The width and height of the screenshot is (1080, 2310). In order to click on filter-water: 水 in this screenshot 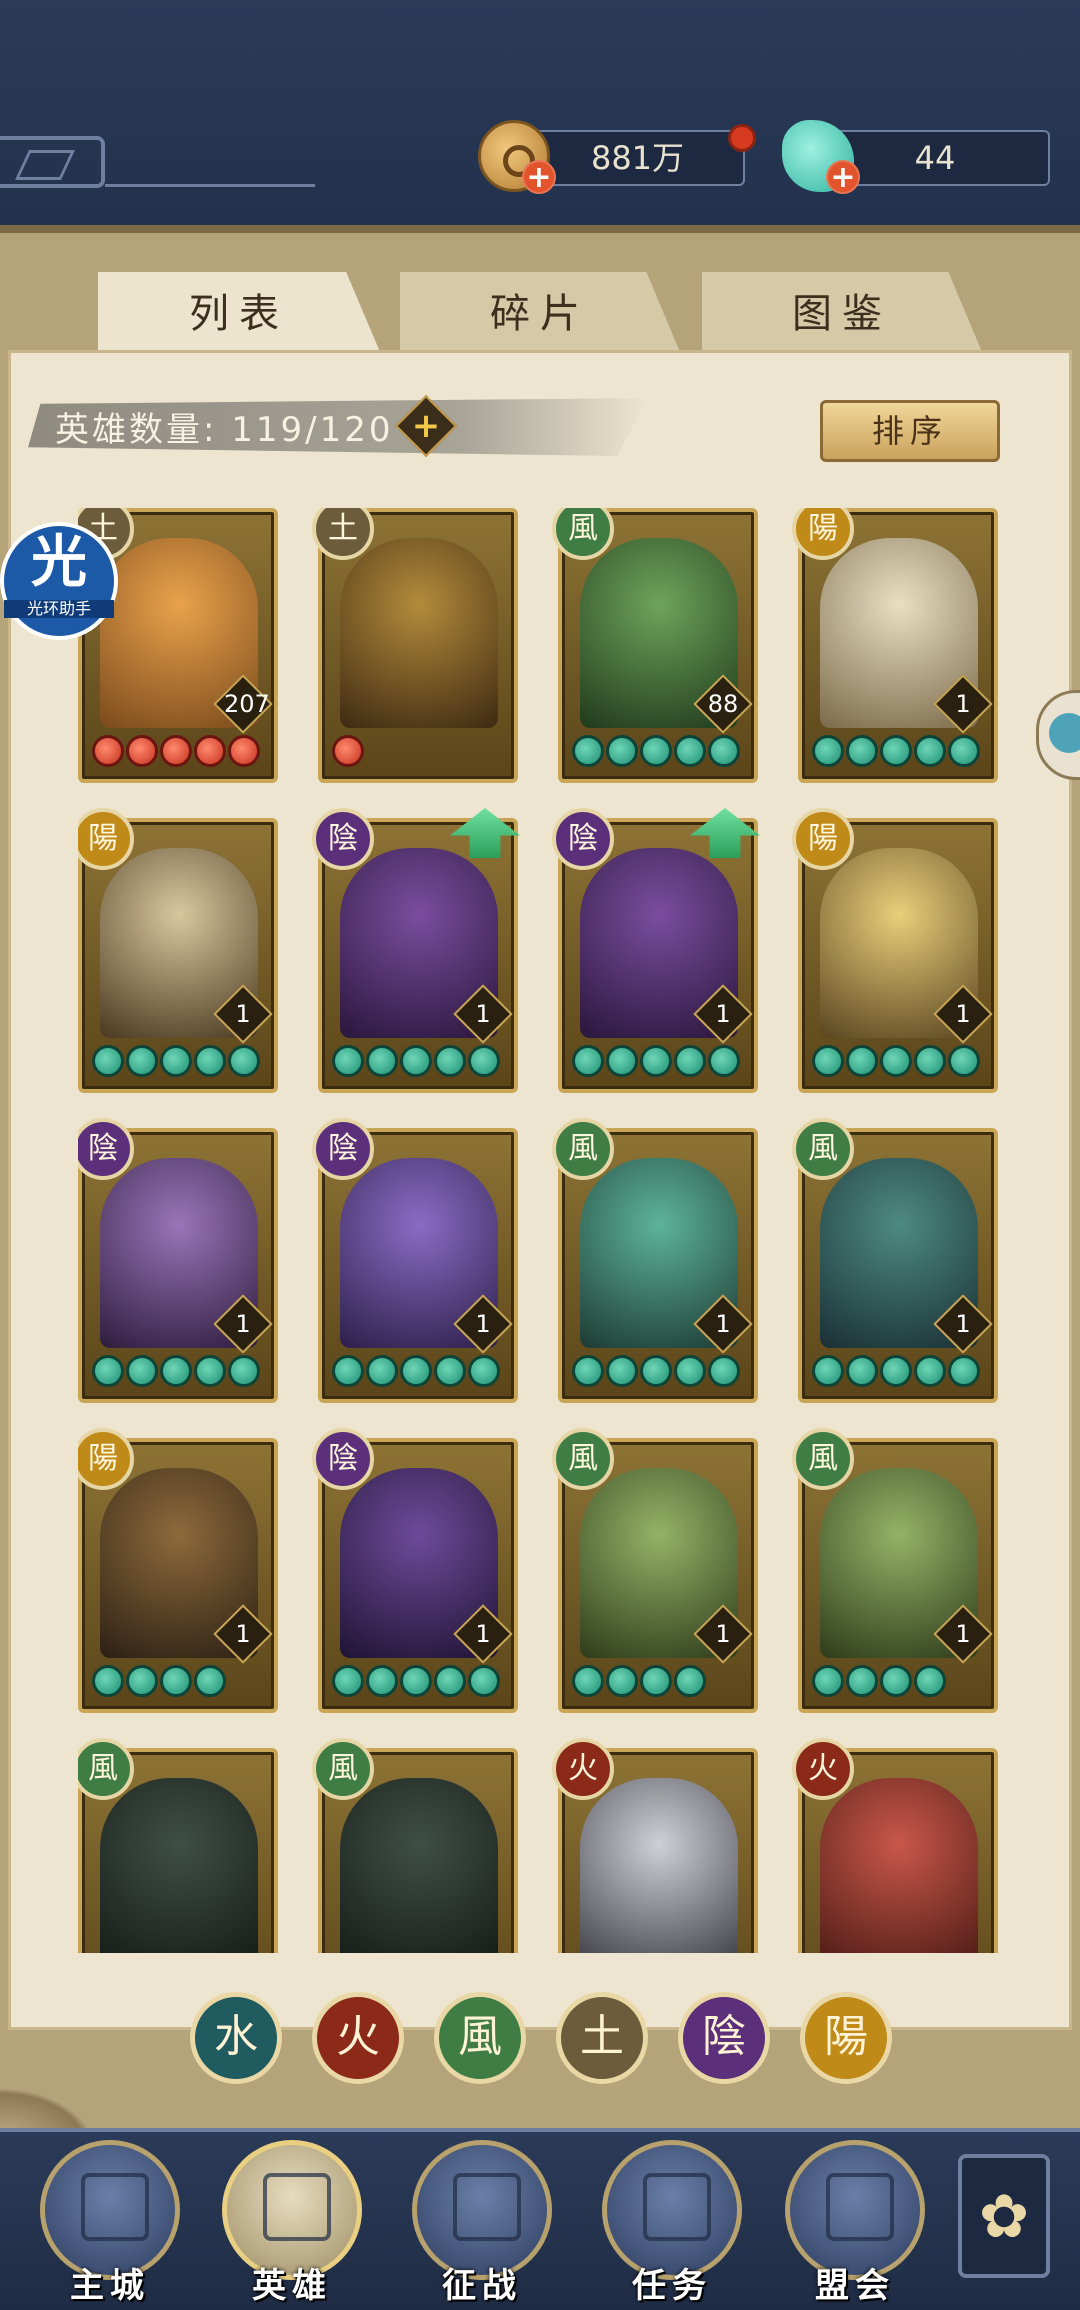, I will do `click(236, 2038)`.